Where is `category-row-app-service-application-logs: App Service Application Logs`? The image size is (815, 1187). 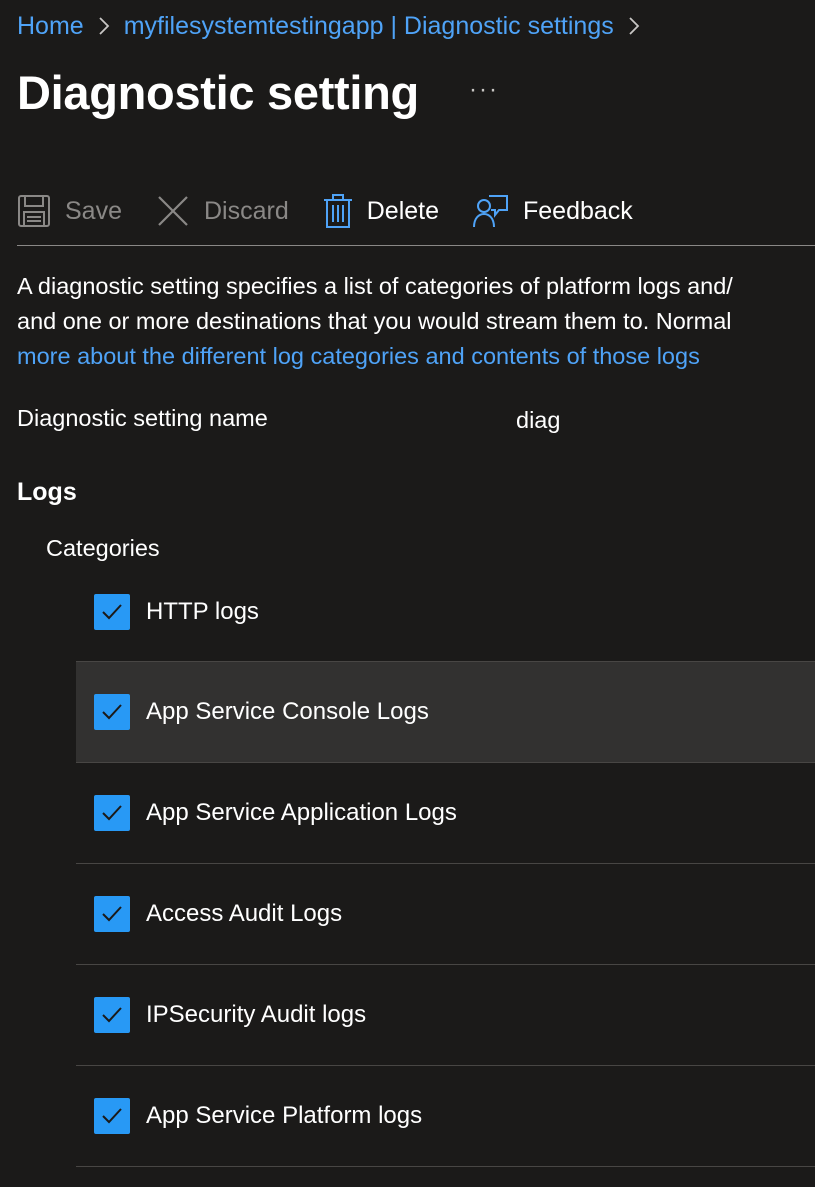 category-row-app-service-application-logs: App Service Application Logs is located at coordinates (445, 813).